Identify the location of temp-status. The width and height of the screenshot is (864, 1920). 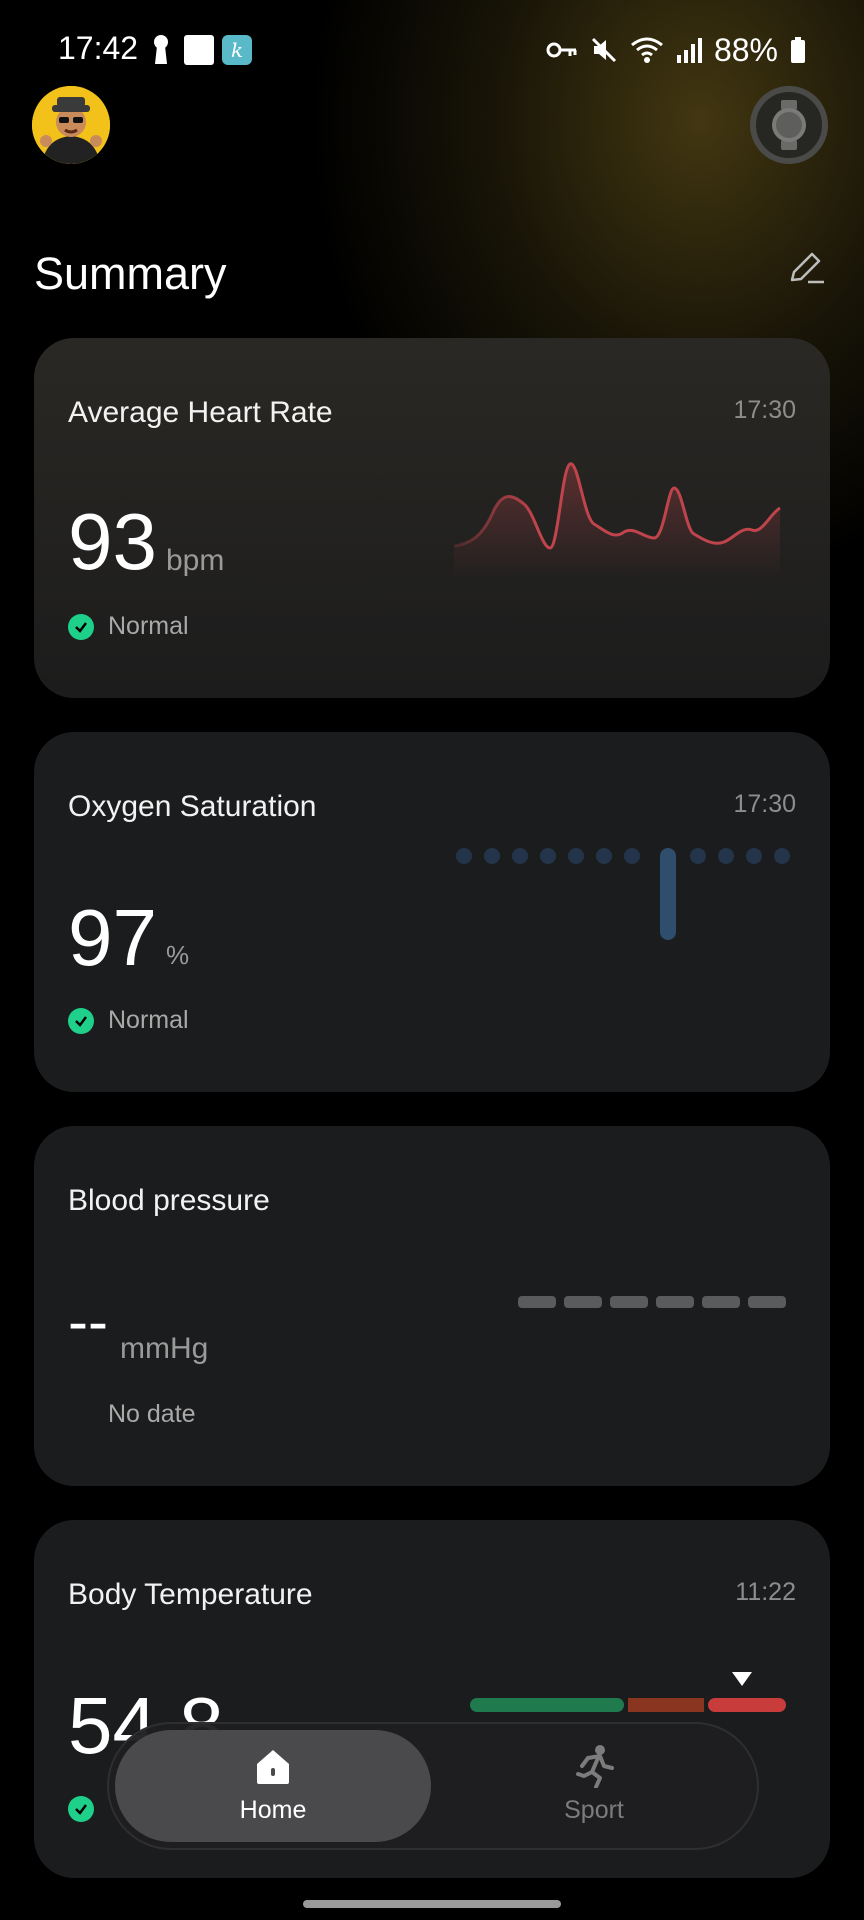
(81, 1809).